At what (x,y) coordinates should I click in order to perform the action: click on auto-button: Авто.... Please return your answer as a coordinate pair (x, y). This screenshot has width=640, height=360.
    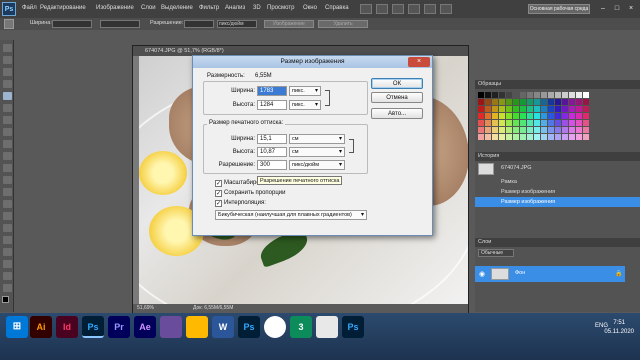
    Looking at the image, I should click on (397, 113).